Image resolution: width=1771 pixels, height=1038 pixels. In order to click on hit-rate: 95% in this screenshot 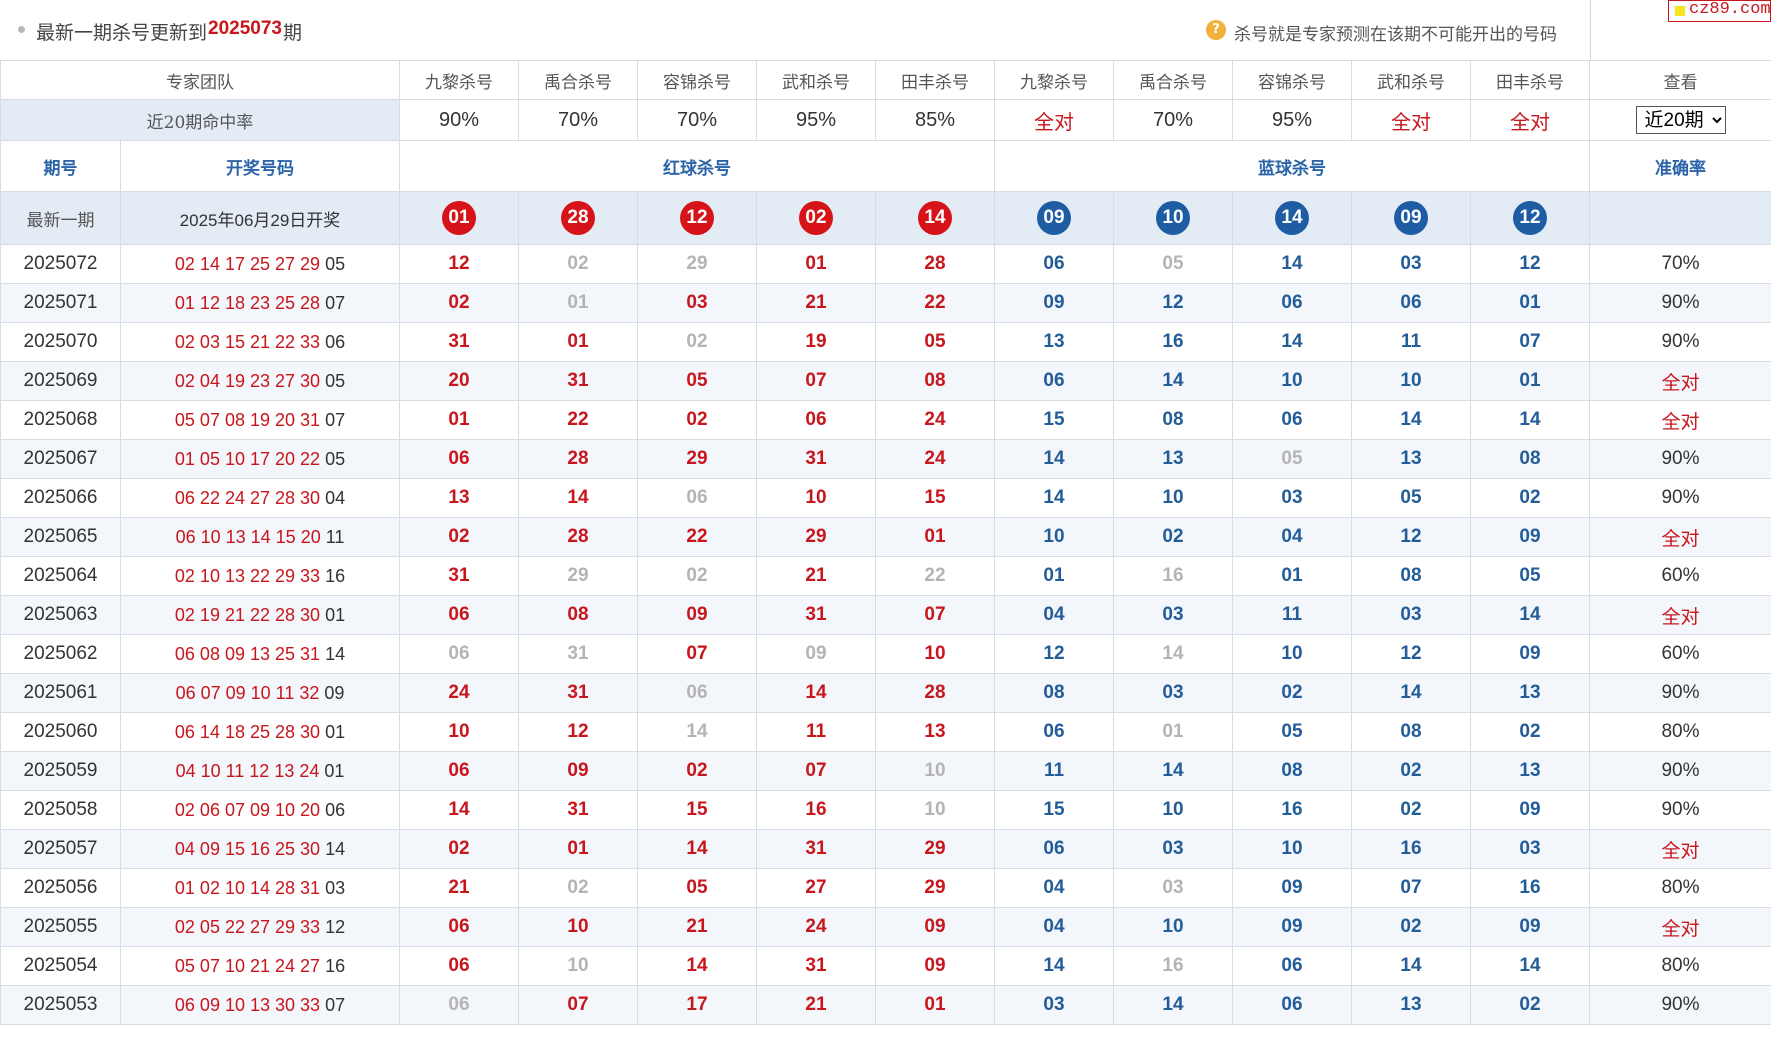, I will do `click(1292, 120)`.